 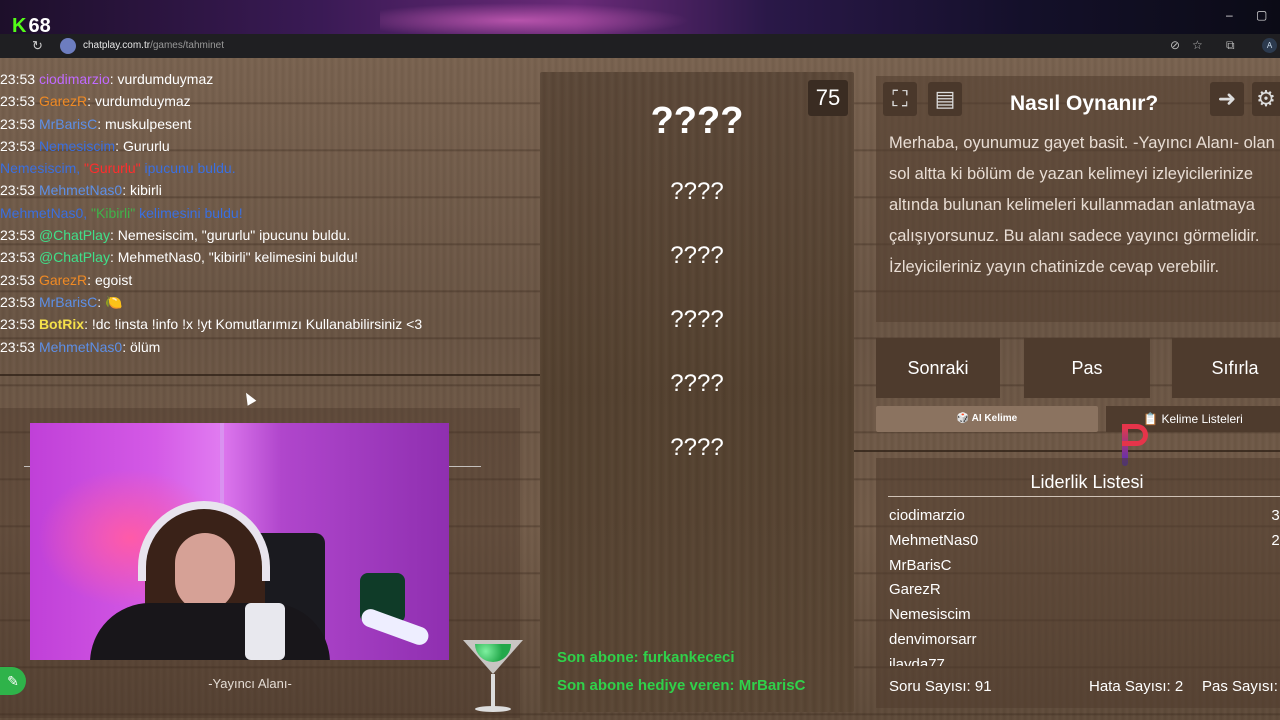 I want to click on leaderboard-row: MrBarisC9, so click(x=1084, y=565).